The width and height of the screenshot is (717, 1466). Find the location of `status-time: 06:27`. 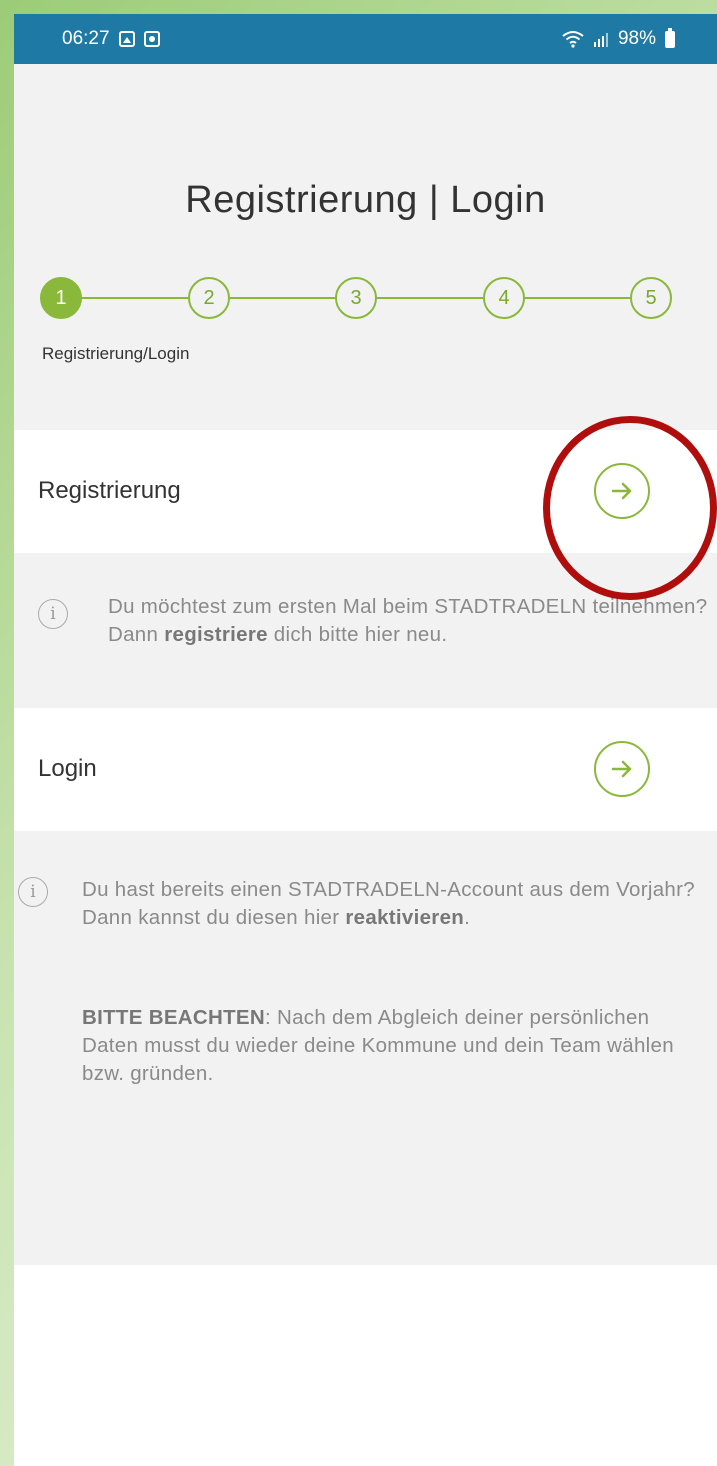

status-time: 06:27 is located at coordinates (86, 38).